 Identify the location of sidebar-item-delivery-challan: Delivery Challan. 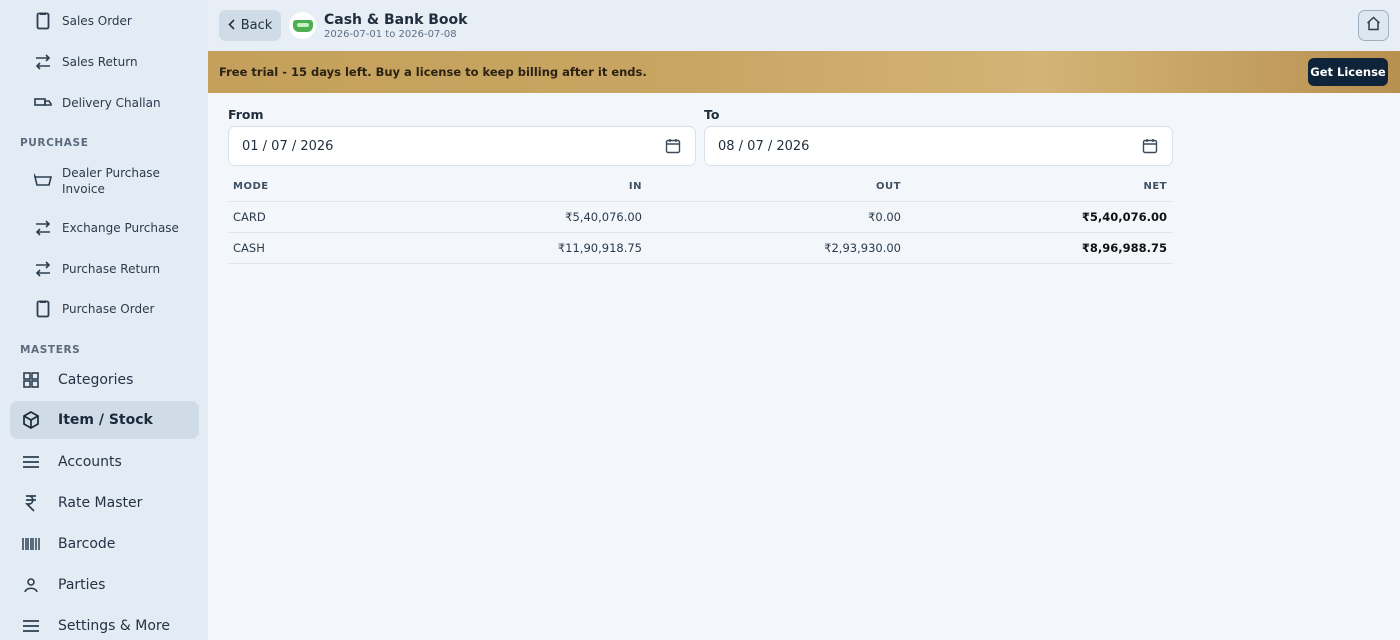
(114, 103).